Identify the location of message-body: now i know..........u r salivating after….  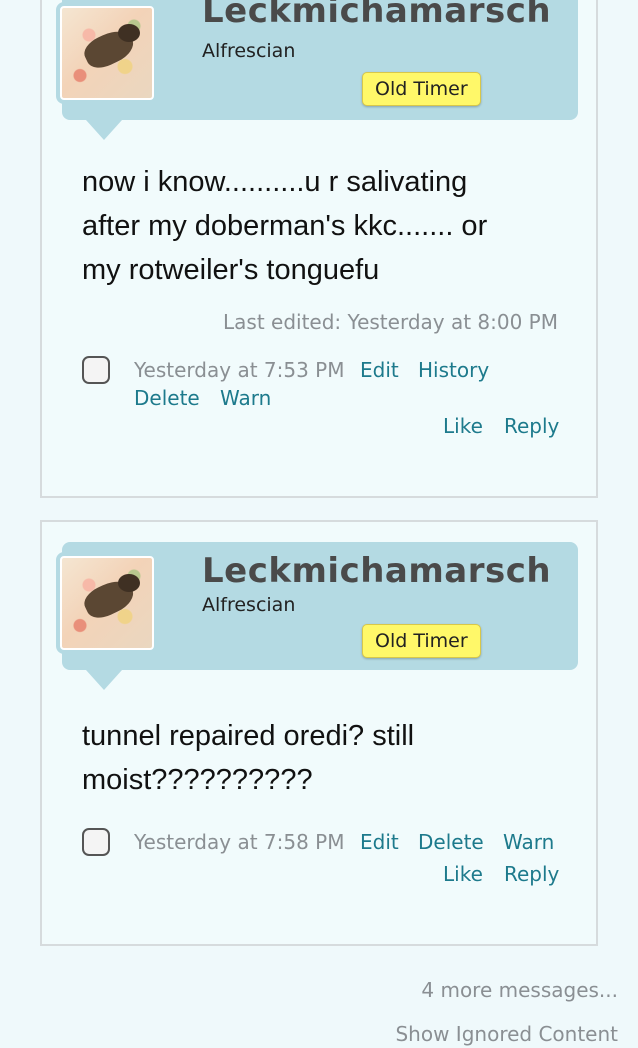
(317, 226).